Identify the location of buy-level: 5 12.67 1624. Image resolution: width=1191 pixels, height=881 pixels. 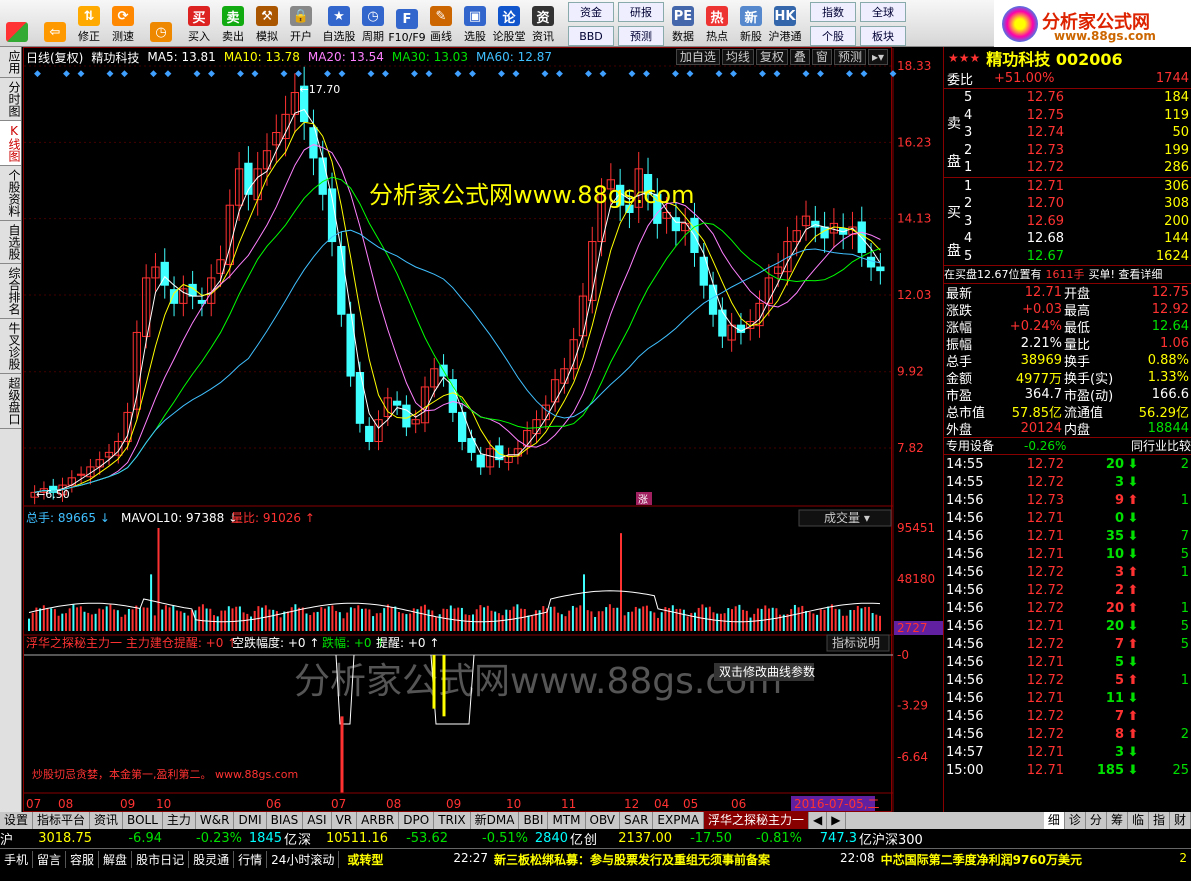
(1067, 257).